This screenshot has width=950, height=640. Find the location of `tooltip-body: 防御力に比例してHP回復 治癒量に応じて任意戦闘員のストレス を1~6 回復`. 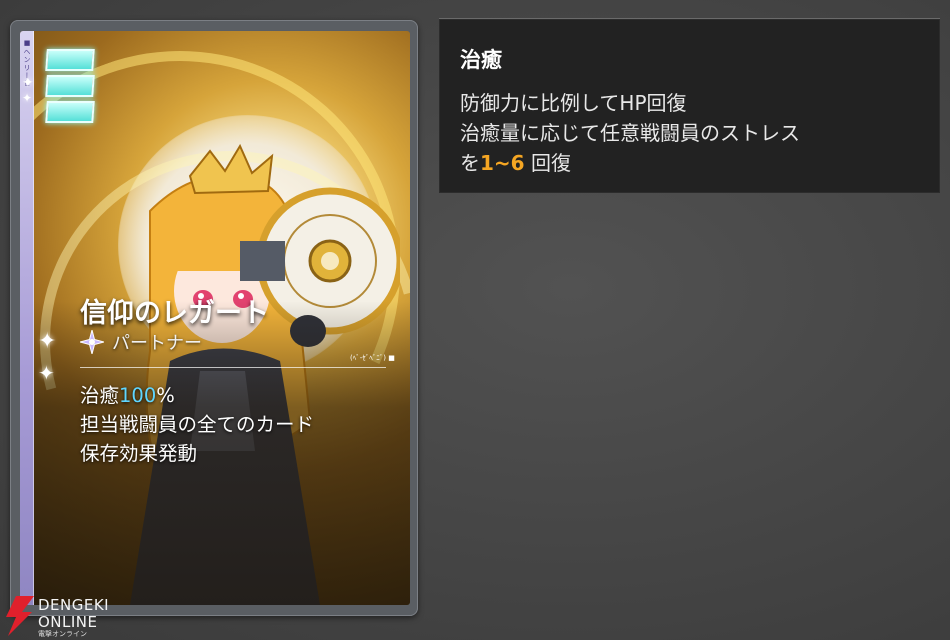

tooltip-body: 防御力に比例してHP回復 治癒量に応じて任意戦闘員のストレス を1~6 回復 is located at coordinates (630, 133).